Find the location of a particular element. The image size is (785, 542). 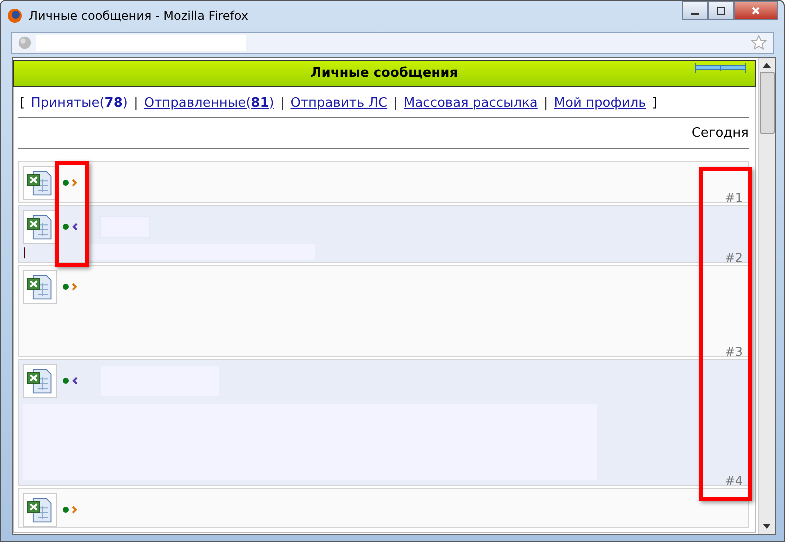

minimize-button is located at coordinates (695, 10).